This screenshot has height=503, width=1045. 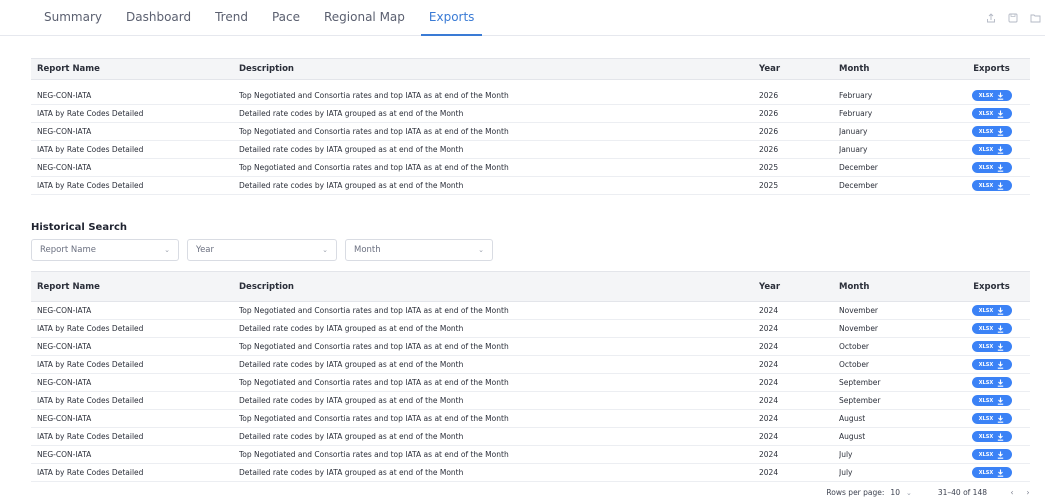 I want to click on month-cell: January, so click(x=853, y=131).